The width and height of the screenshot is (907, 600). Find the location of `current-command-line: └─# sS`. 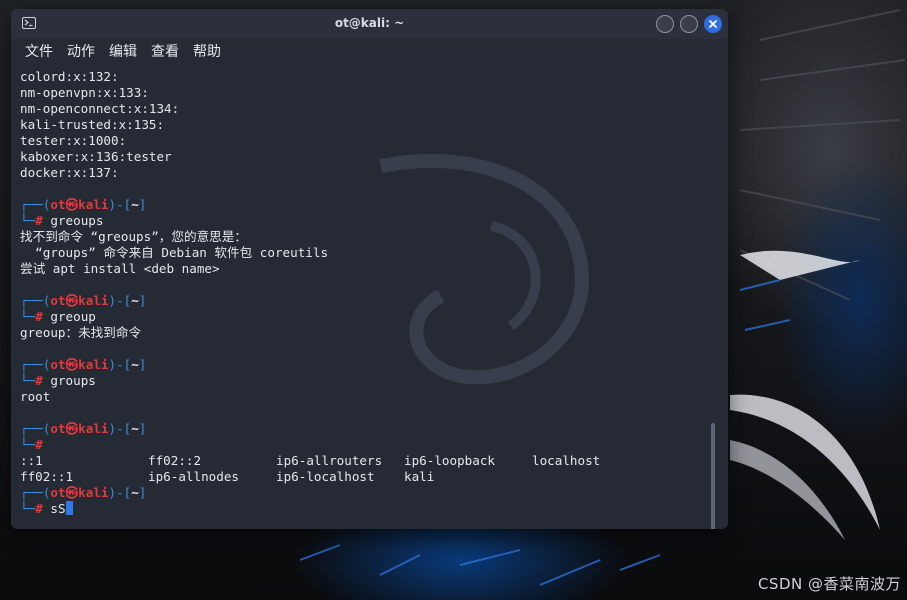

current-command-line: └─# sS is located at coordinates (365, 509).